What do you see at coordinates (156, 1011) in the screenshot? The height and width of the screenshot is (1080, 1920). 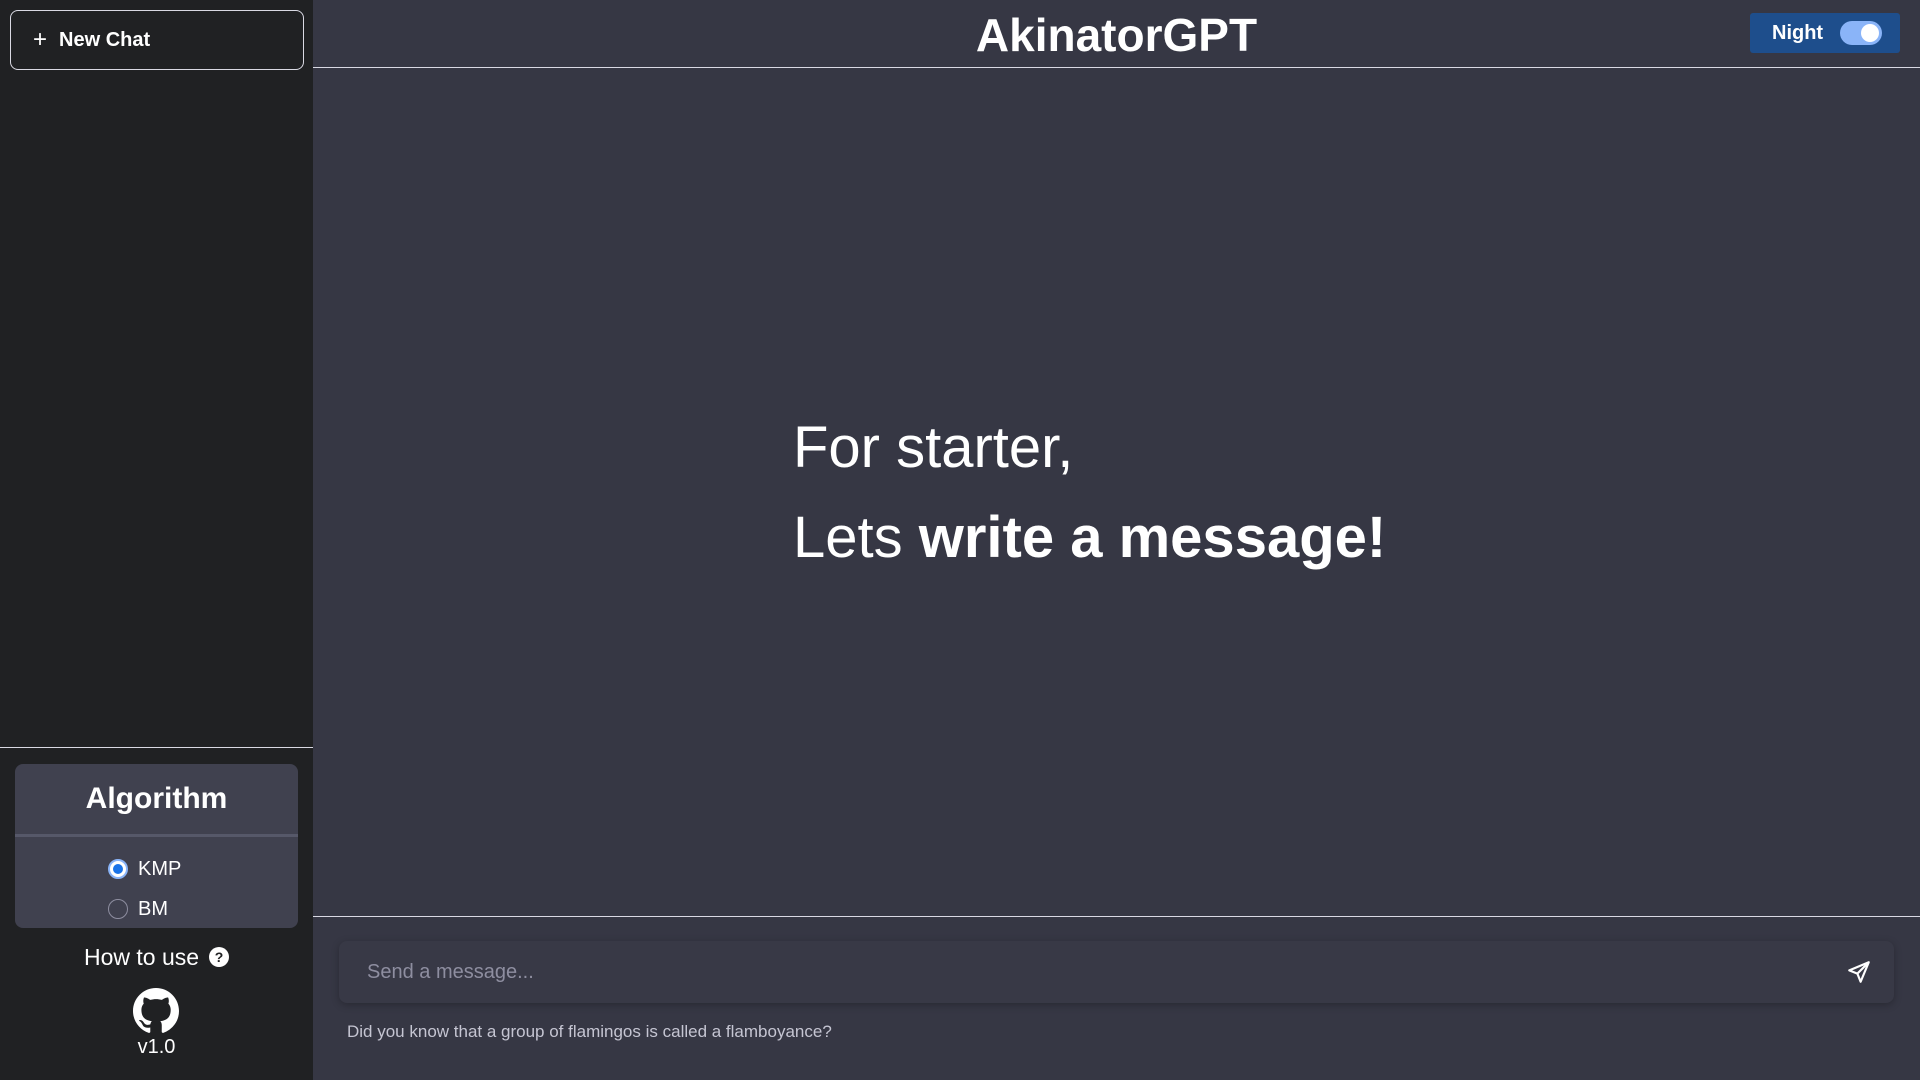 I see `github-icon` at bounding box center [156, 1011].